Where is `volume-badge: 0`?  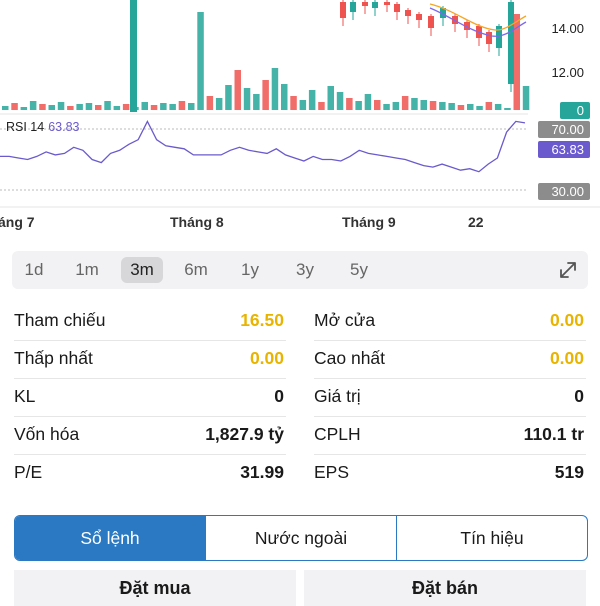
volume-badge: 0 is located at coordinates (575, 110).